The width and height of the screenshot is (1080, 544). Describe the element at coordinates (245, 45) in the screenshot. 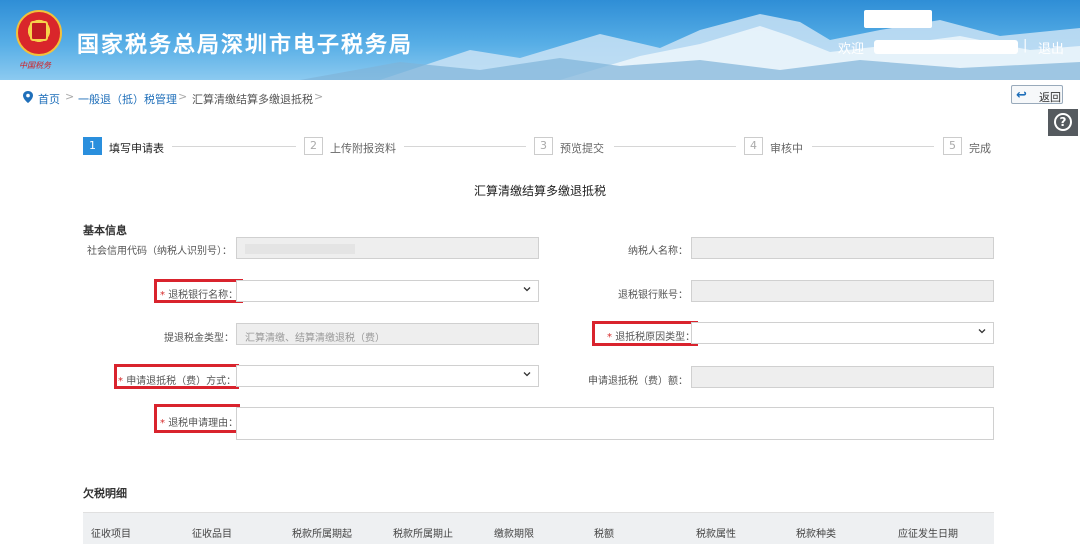

I see `site-title: 国家税务总局深圳市电子税务局` at that location.